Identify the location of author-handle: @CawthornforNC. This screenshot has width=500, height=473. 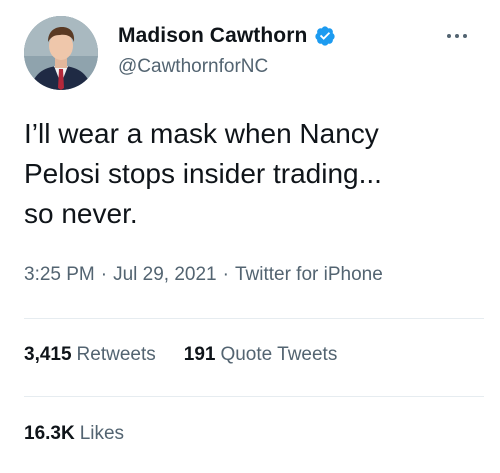
(193, 67).